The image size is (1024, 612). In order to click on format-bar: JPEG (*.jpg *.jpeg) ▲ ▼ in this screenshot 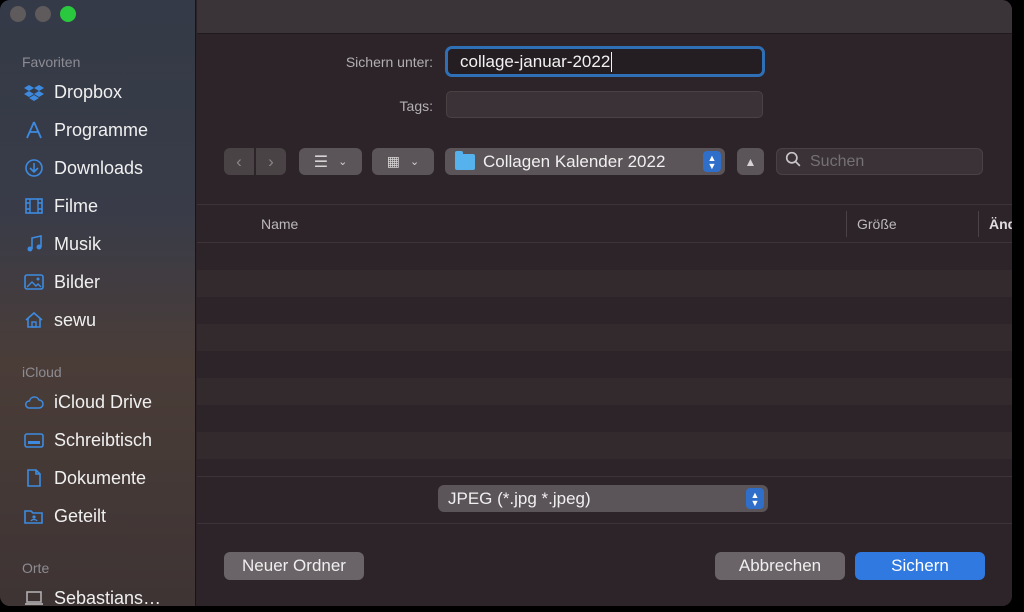, I will do `click(604, 500)`.